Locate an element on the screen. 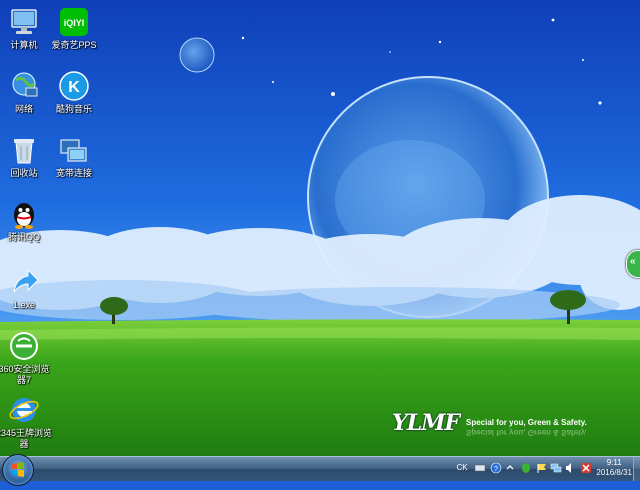 The height and width of the screenshot is (490, 640). taskbar: CK ? 9:11 2016/8/31 is located at coordinates (320, 470).